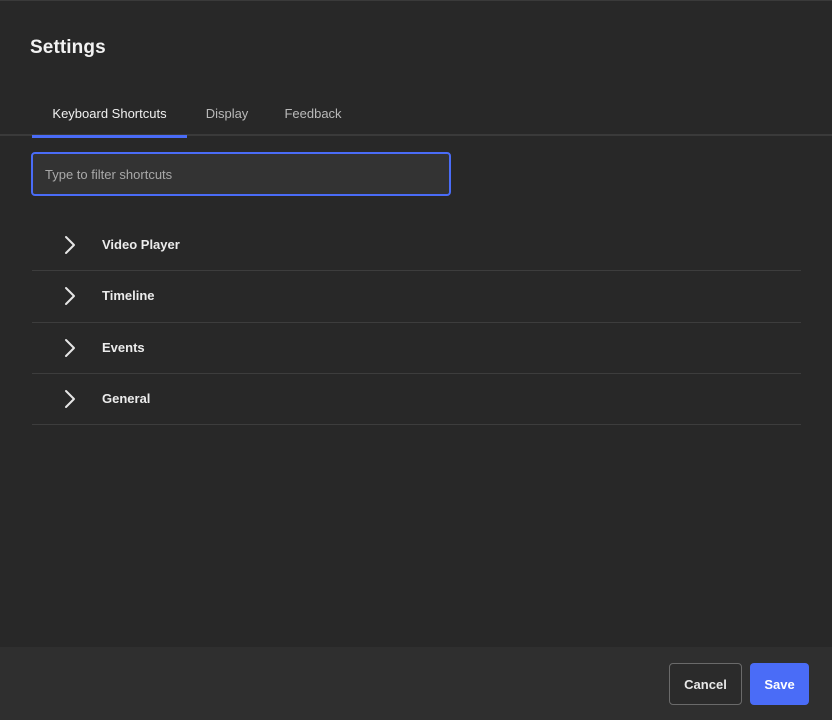  What do you see at coordinates (416, 116) in the screenshot?
I see `settings-tabs: Keyboard Shortcuts Display Feedback` at bounding box center [416, 116].